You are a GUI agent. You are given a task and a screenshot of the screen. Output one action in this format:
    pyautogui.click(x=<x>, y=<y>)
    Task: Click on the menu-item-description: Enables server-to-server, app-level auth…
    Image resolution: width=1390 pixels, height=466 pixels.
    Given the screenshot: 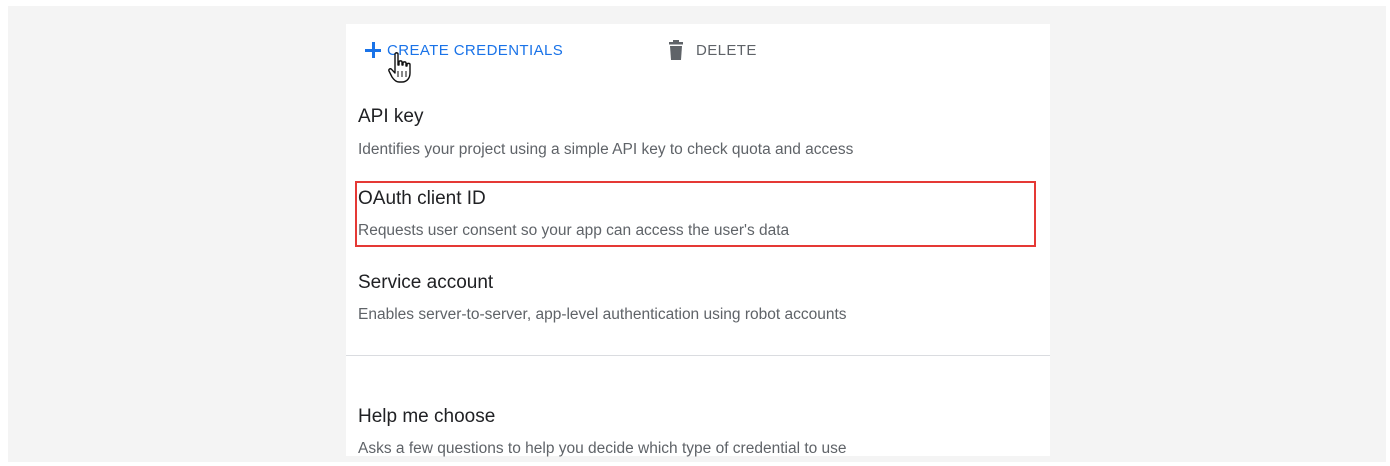 What is the action you would take?
    pyautogui.click(x=602, y=314)
    